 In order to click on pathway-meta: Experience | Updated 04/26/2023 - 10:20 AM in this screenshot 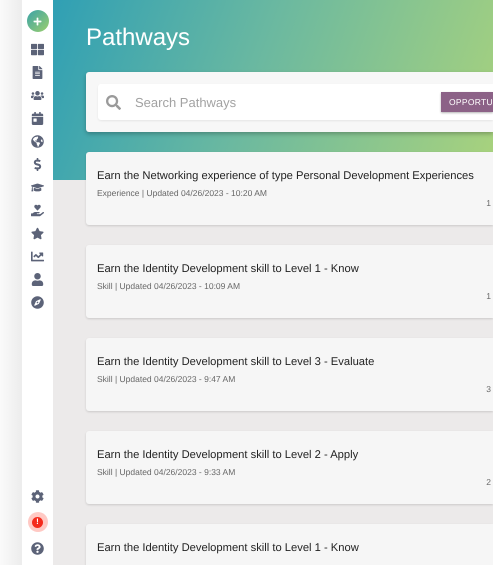, I will do `click(182, 193)`.